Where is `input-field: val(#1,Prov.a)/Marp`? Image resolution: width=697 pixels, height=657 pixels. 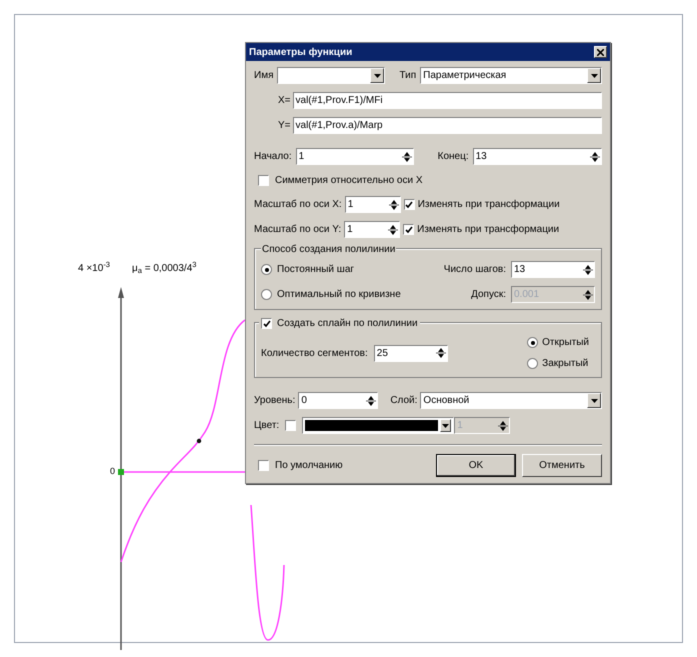 input-field: val(#1,Prov.a)/Marp is located at coordinates (447, 125).